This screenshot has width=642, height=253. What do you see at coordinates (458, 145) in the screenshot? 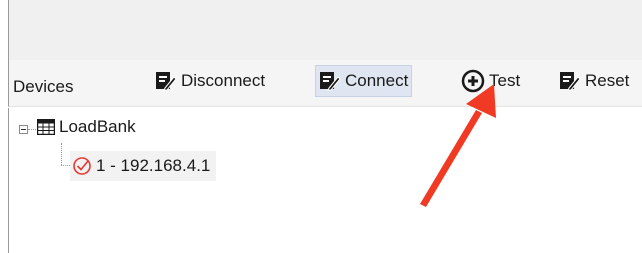
I see `annotation-arrow` at bounding box center [458, 145].